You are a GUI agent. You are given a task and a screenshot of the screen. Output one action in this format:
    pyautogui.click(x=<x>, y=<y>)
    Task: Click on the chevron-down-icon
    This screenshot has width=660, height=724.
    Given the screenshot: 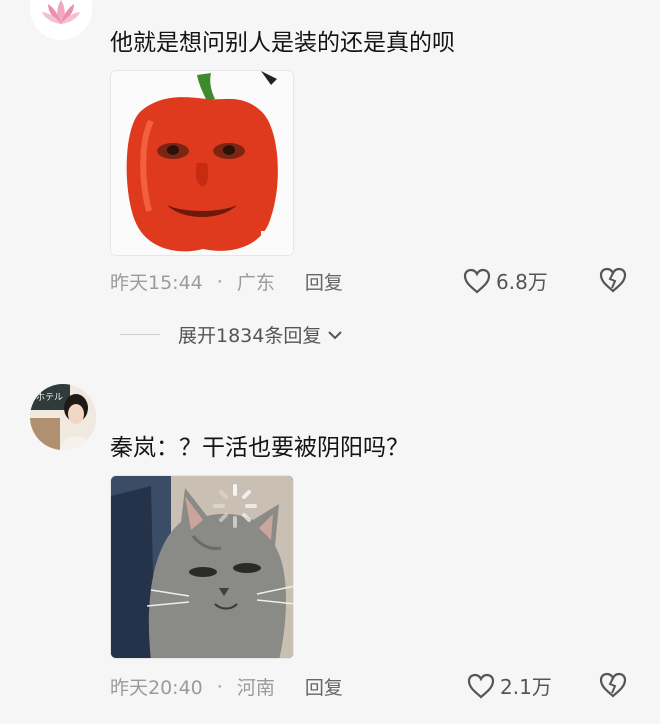 What is the action you would take?
    pyautogui.click(x=335, y=334)
    